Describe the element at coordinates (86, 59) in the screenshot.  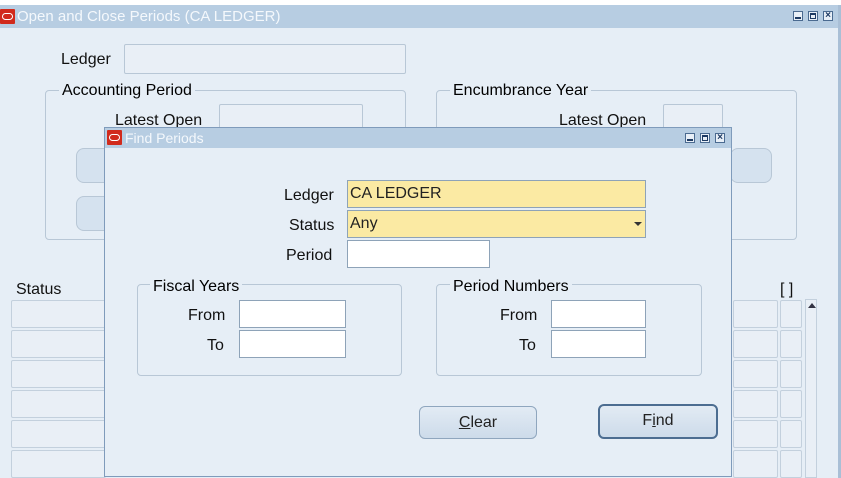
I see `ledger-label: Ledger` at that location.